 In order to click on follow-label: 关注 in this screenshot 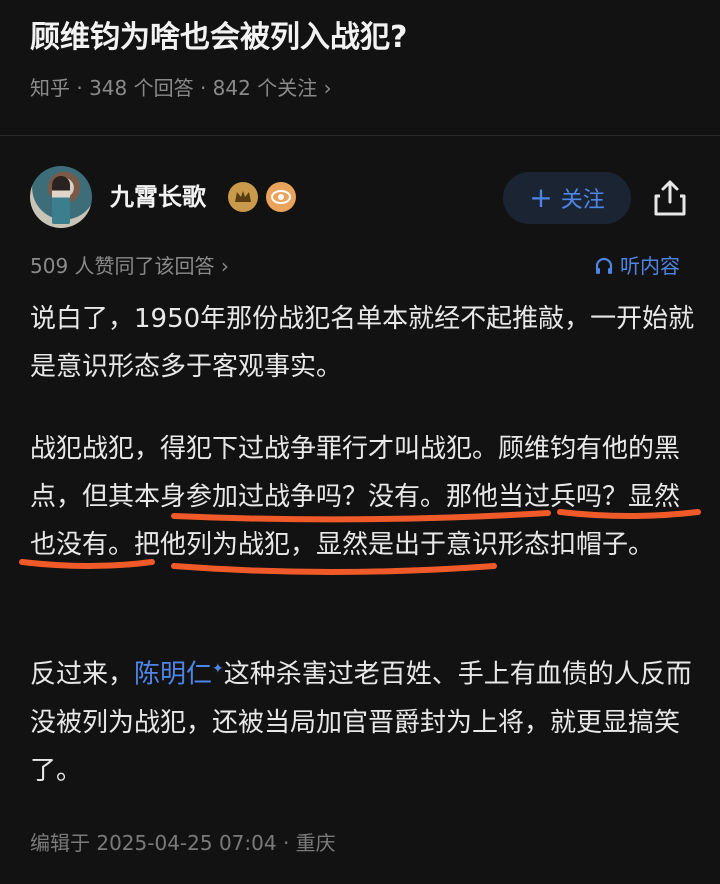, I will do `click(582, 200)`.